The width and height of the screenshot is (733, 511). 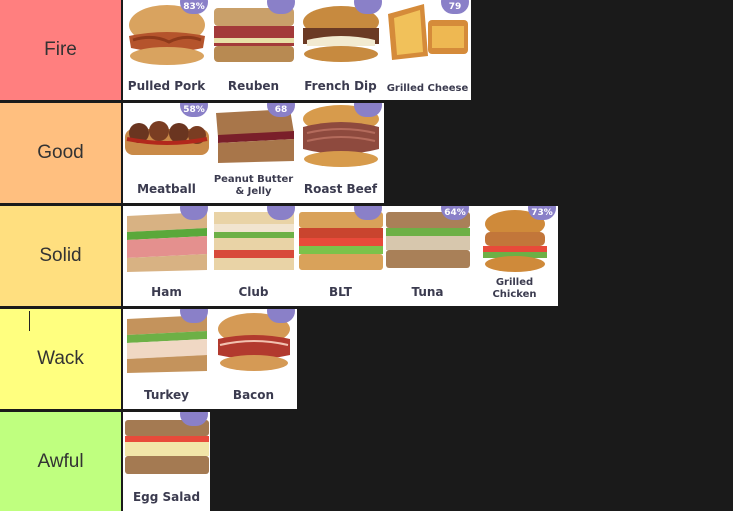 I want to click on item-label: Peanut Butter & Jelly, so click(x=253, y=185).